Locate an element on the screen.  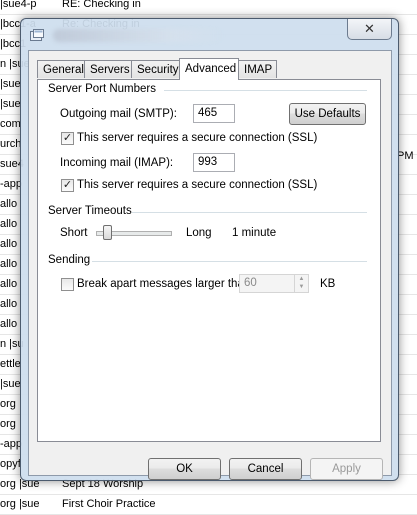
timeout-short-label: Short is located at coordinates (74, 233).